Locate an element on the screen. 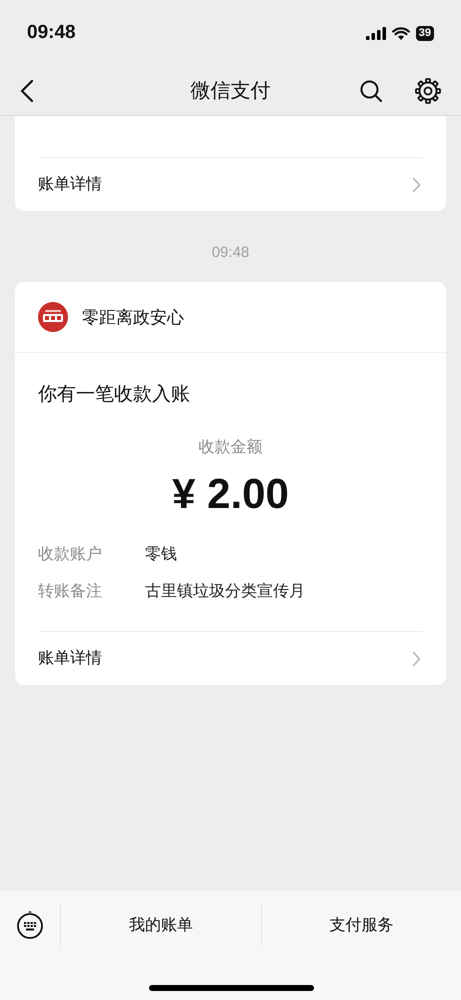  battery-icon: 39 is located at coordinates (425, 33).